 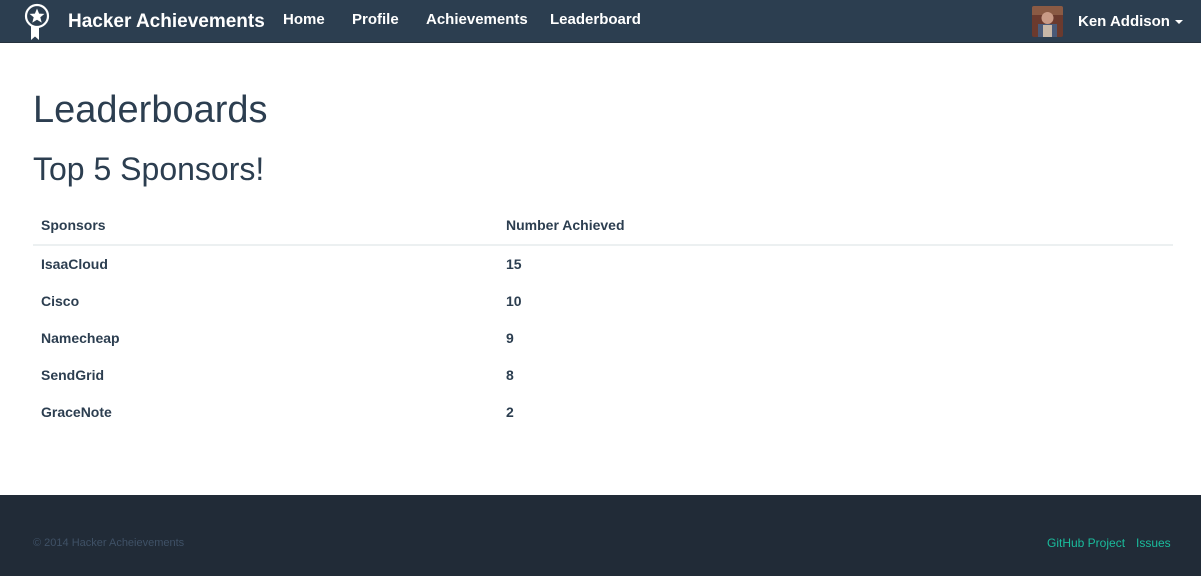 What do you see at coordinates (603, 411) in the screenshot?
I see `table-row: GraceNote 2` at bounding box center [603, 411].